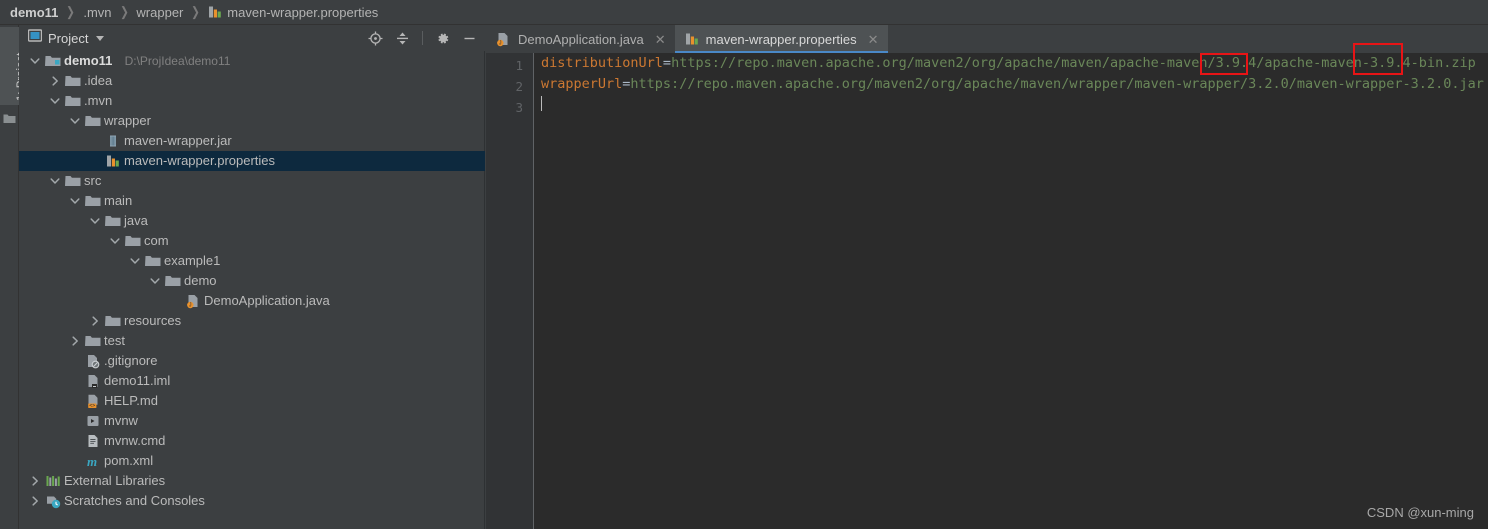  Describe the element at coordinates (252, 361) in the screenshot. I see `tree-node--gitignore: .gitignore` at that location.